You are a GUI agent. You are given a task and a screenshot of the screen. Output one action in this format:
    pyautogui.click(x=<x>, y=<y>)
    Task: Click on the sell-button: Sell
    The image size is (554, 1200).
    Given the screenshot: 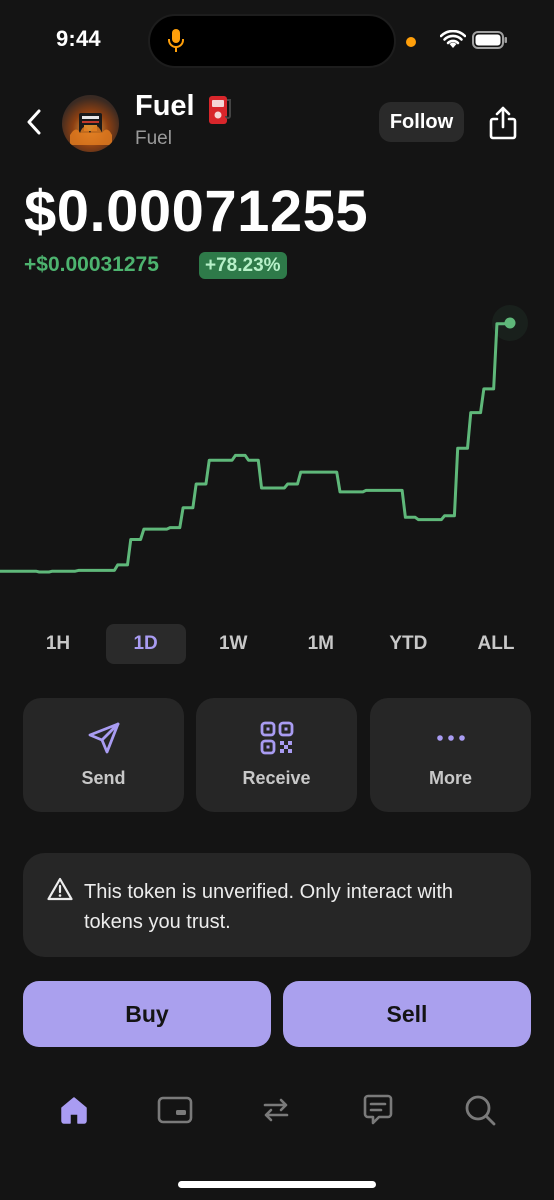 What is the action you would take?
    pyautogui.click(x=407, y=1014)
    